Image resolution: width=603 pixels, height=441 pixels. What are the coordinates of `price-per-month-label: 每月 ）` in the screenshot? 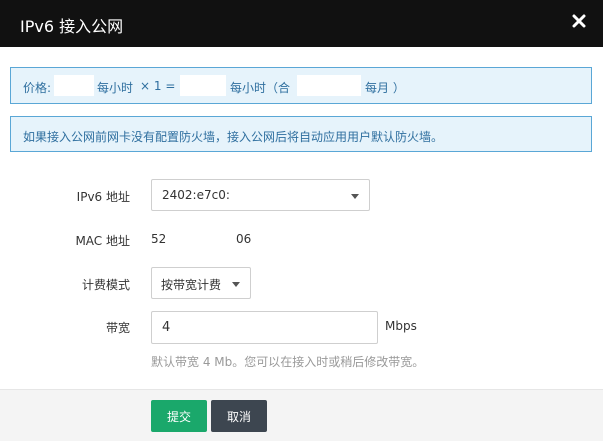 It's located at (385, 88).